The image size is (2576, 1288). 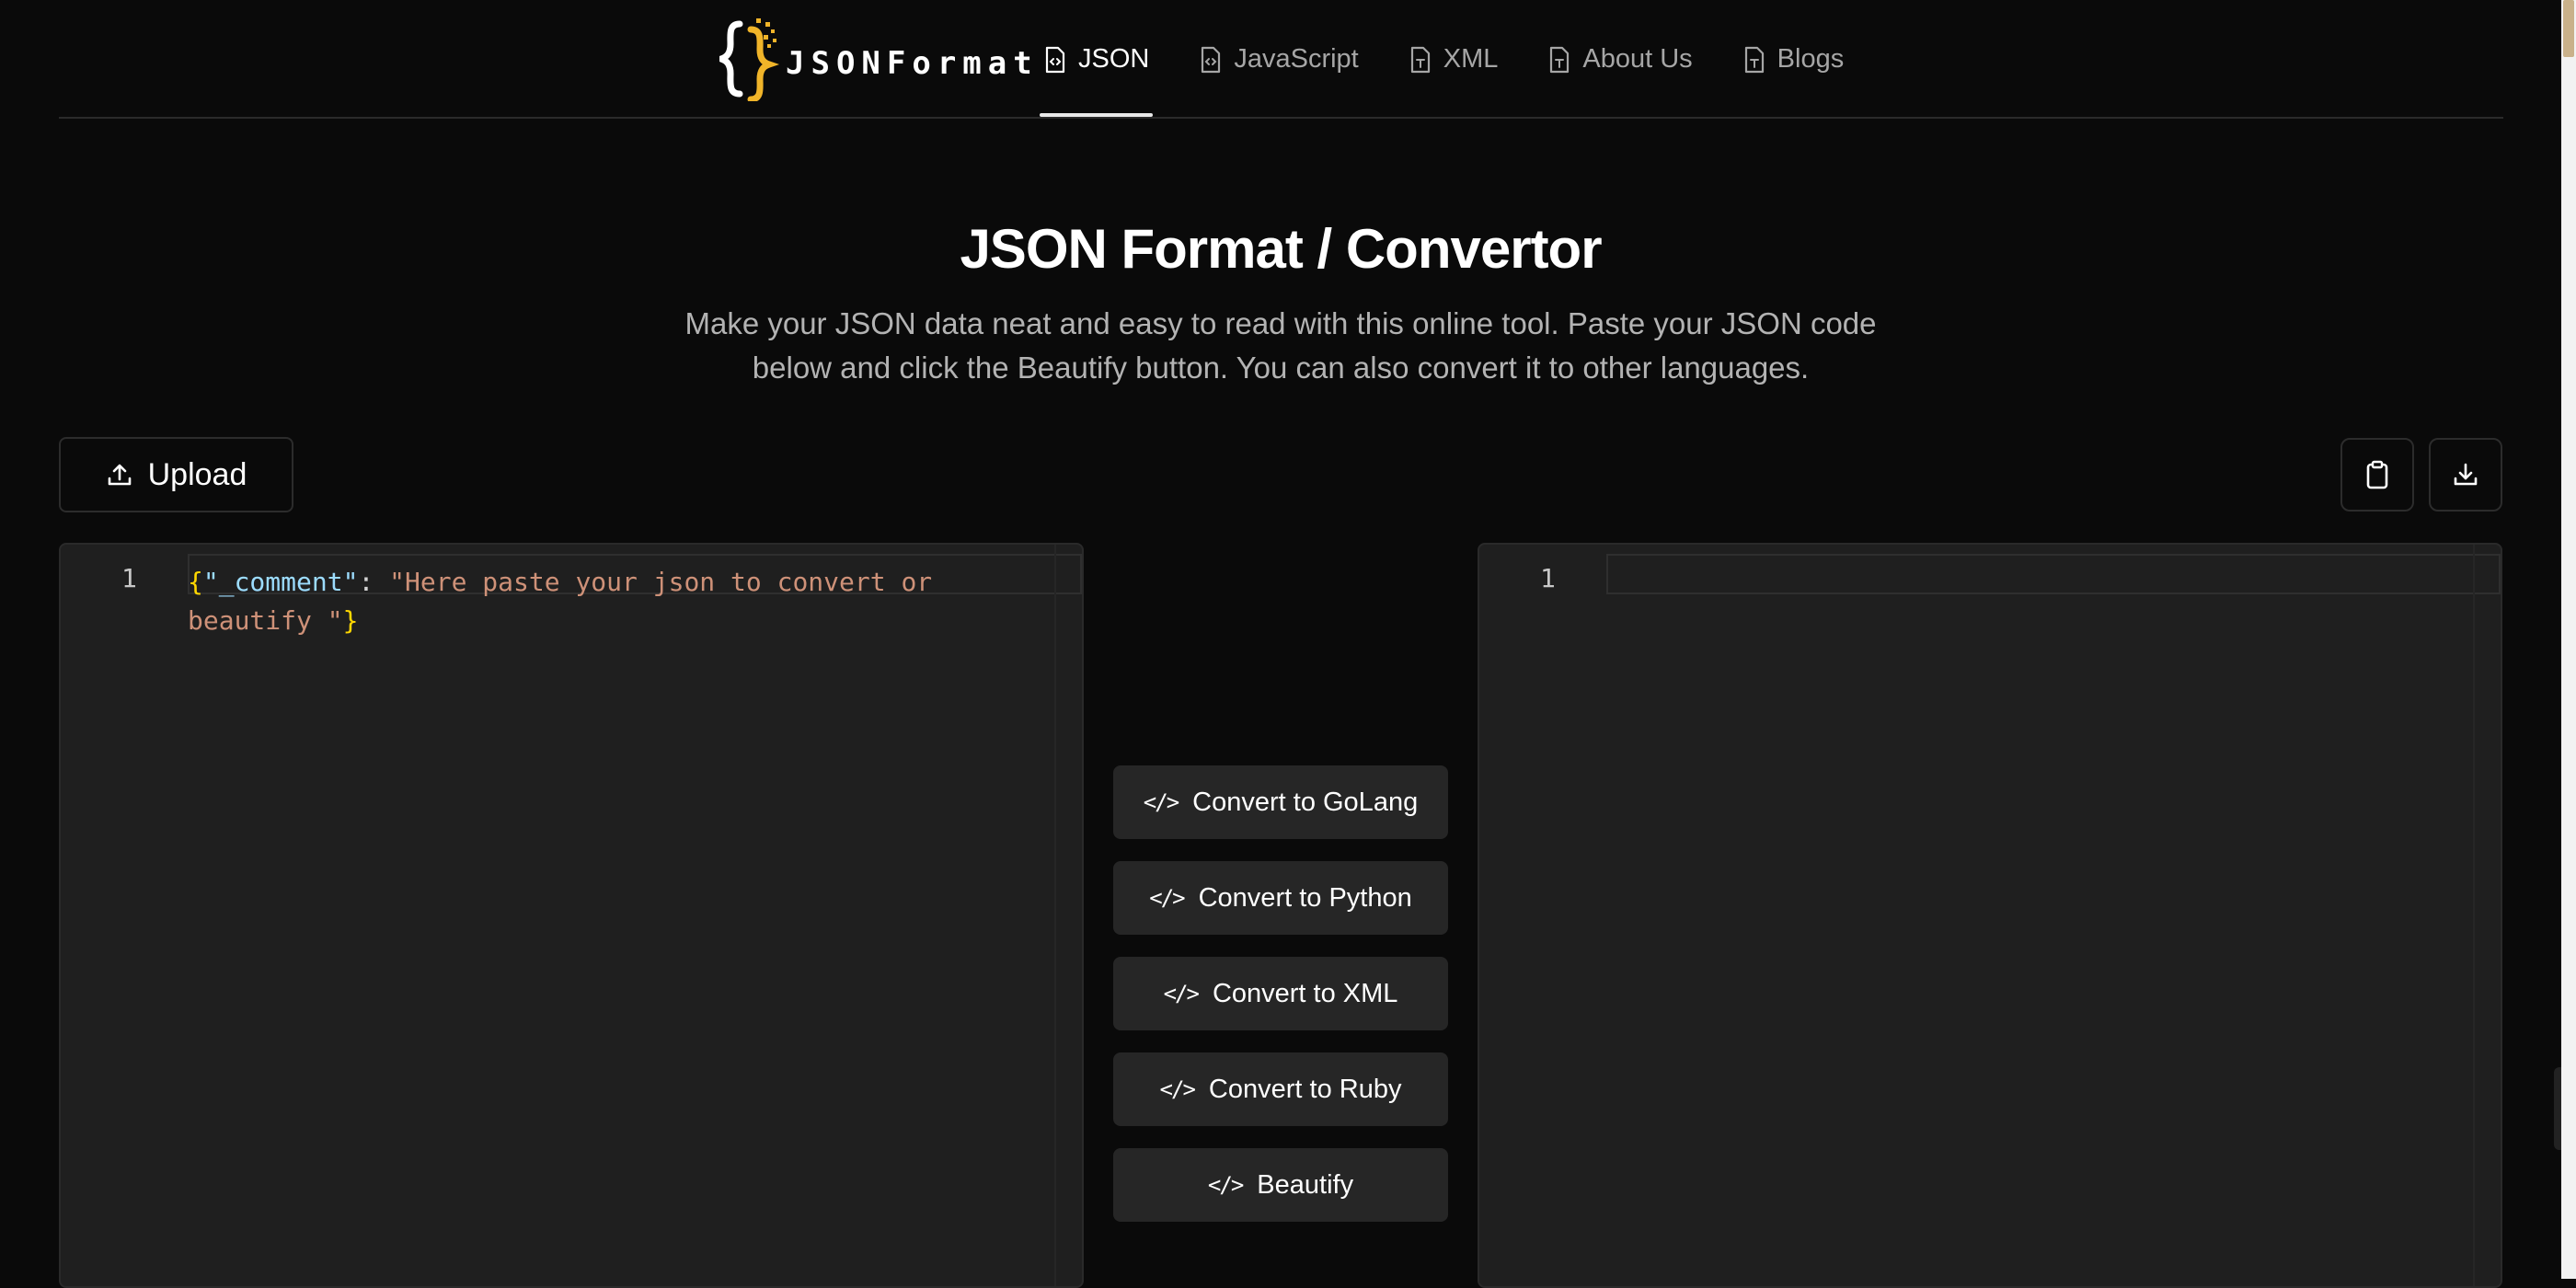 I want to click on main-nav: JSON JavaScript XML About Us Blogs, so click(x=1465, y=59).